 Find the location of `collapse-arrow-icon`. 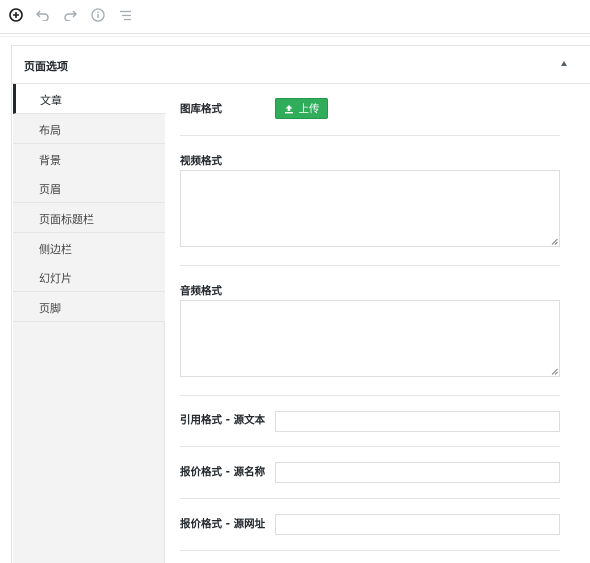

collapse-arrow-icon is located at coordinates (564, 63).